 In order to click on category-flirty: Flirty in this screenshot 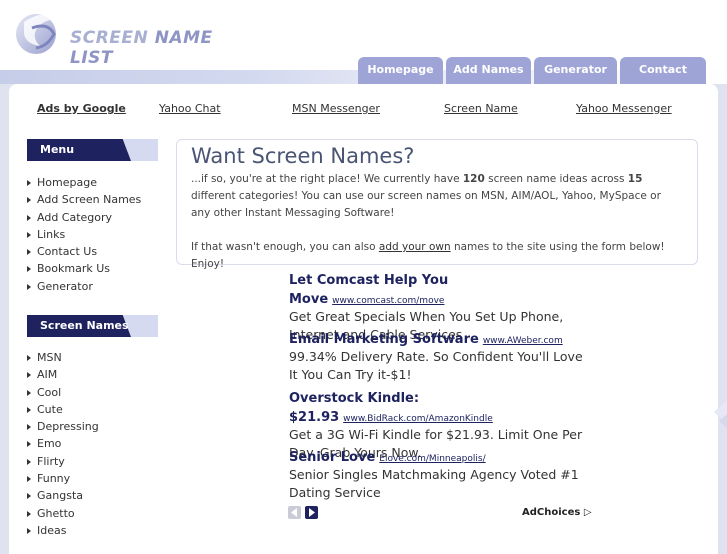, I will do `click(63, 463)`.